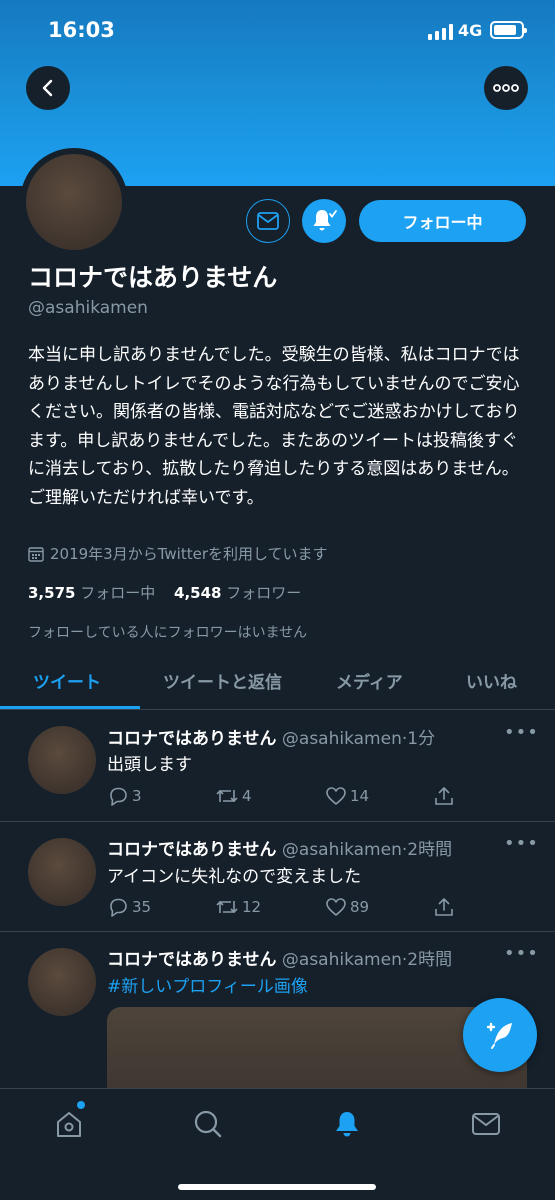  I want to click on message-button, so click(268, 221).